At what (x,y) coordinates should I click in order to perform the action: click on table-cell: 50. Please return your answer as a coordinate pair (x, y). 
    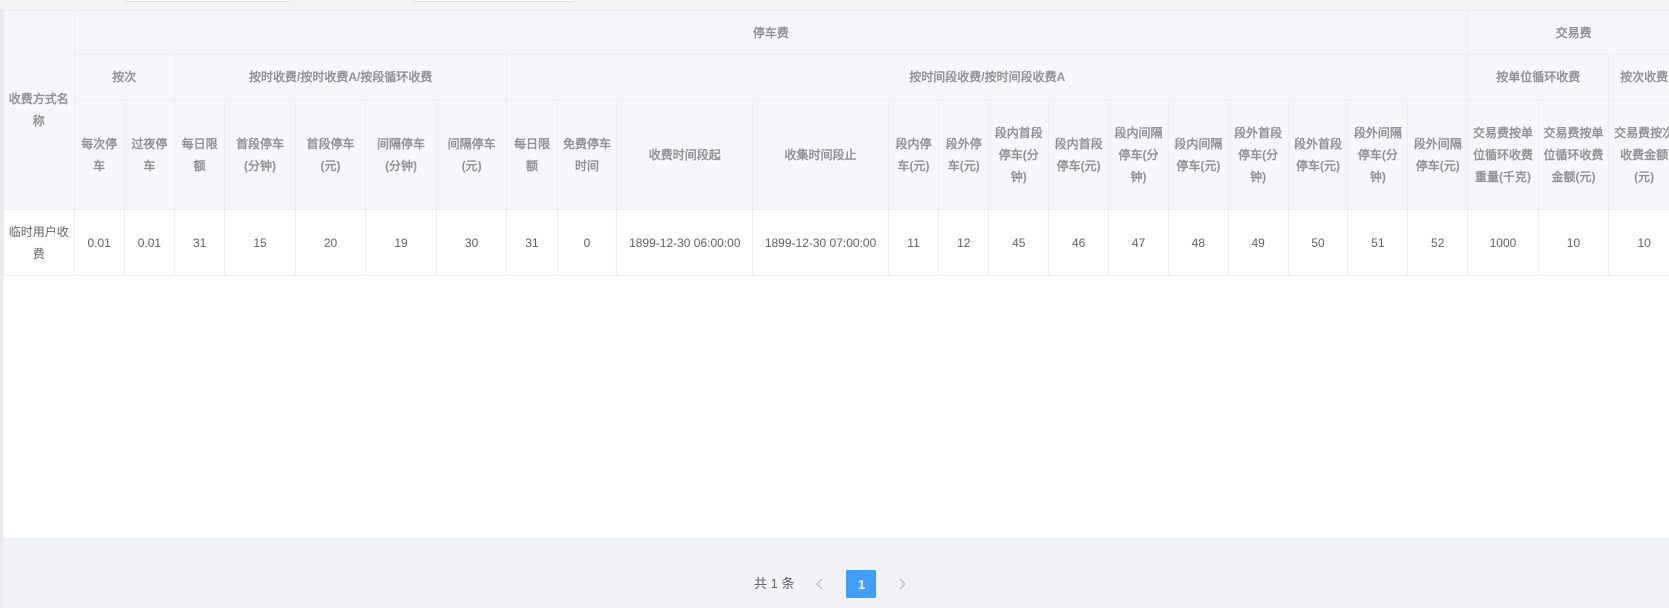
    Looking at the image, I should click on (1318, 242).